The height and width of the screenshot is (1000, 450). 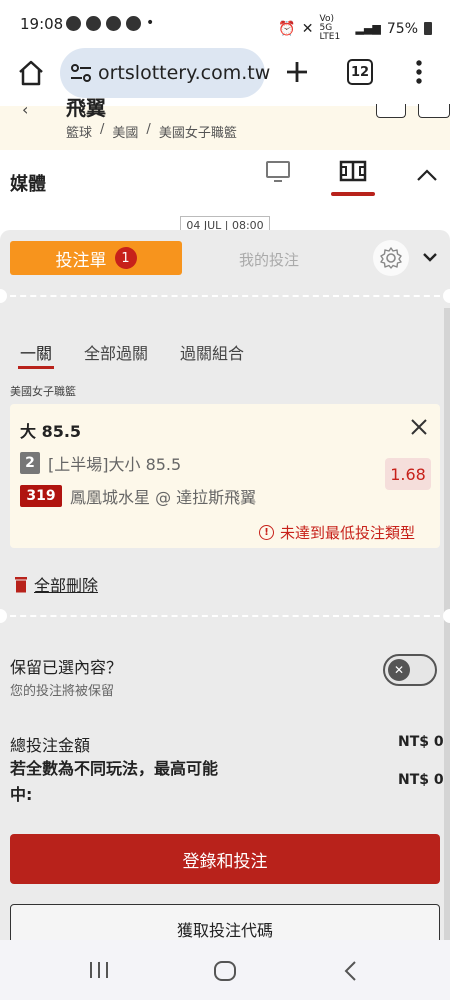 I want to click on site-settings-icon, so click(x=81, y=73).